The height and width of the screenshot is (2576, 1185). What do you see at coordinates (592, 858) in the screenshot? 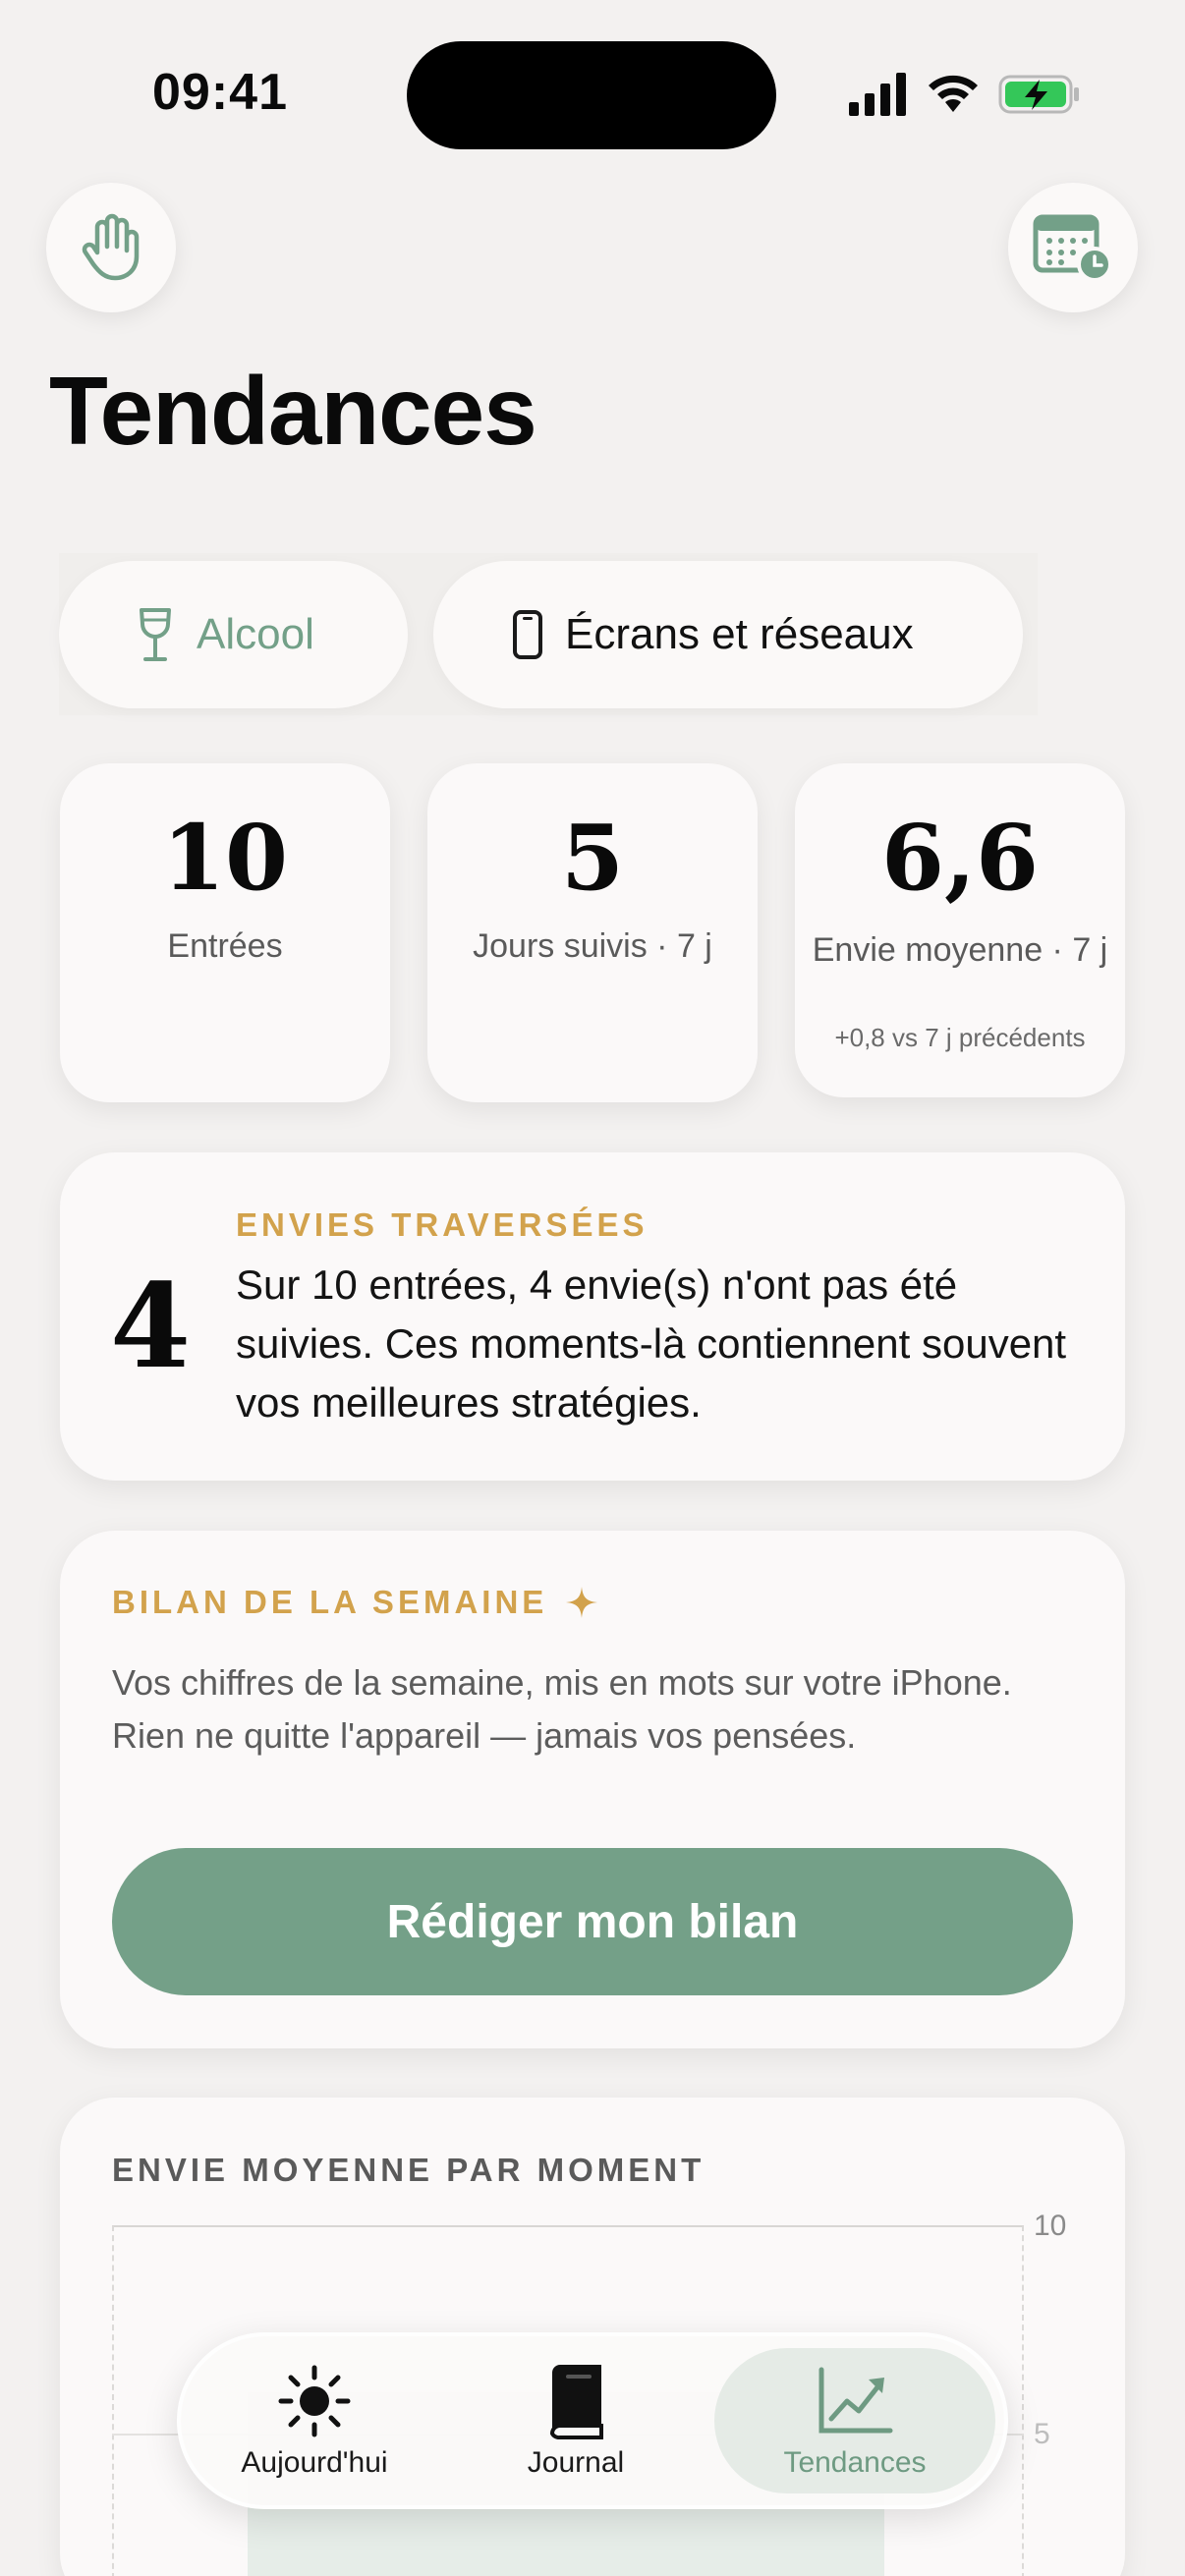
I see `stat-value: 5` at bounding box center [592, 858].